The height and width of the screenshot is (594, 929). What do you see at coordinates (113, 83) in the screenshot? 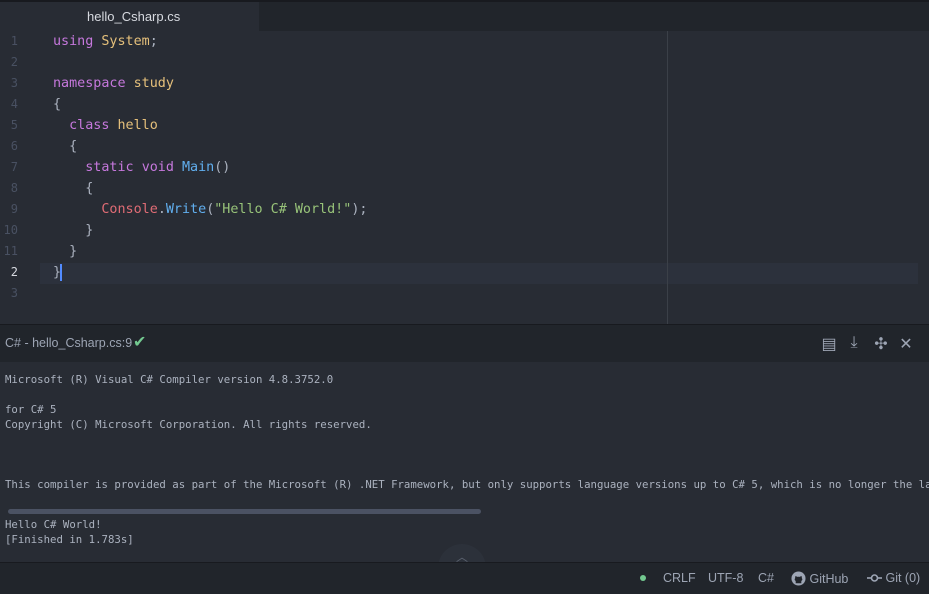
I see `code-line: namespace study` at bounding box center [113, 83].